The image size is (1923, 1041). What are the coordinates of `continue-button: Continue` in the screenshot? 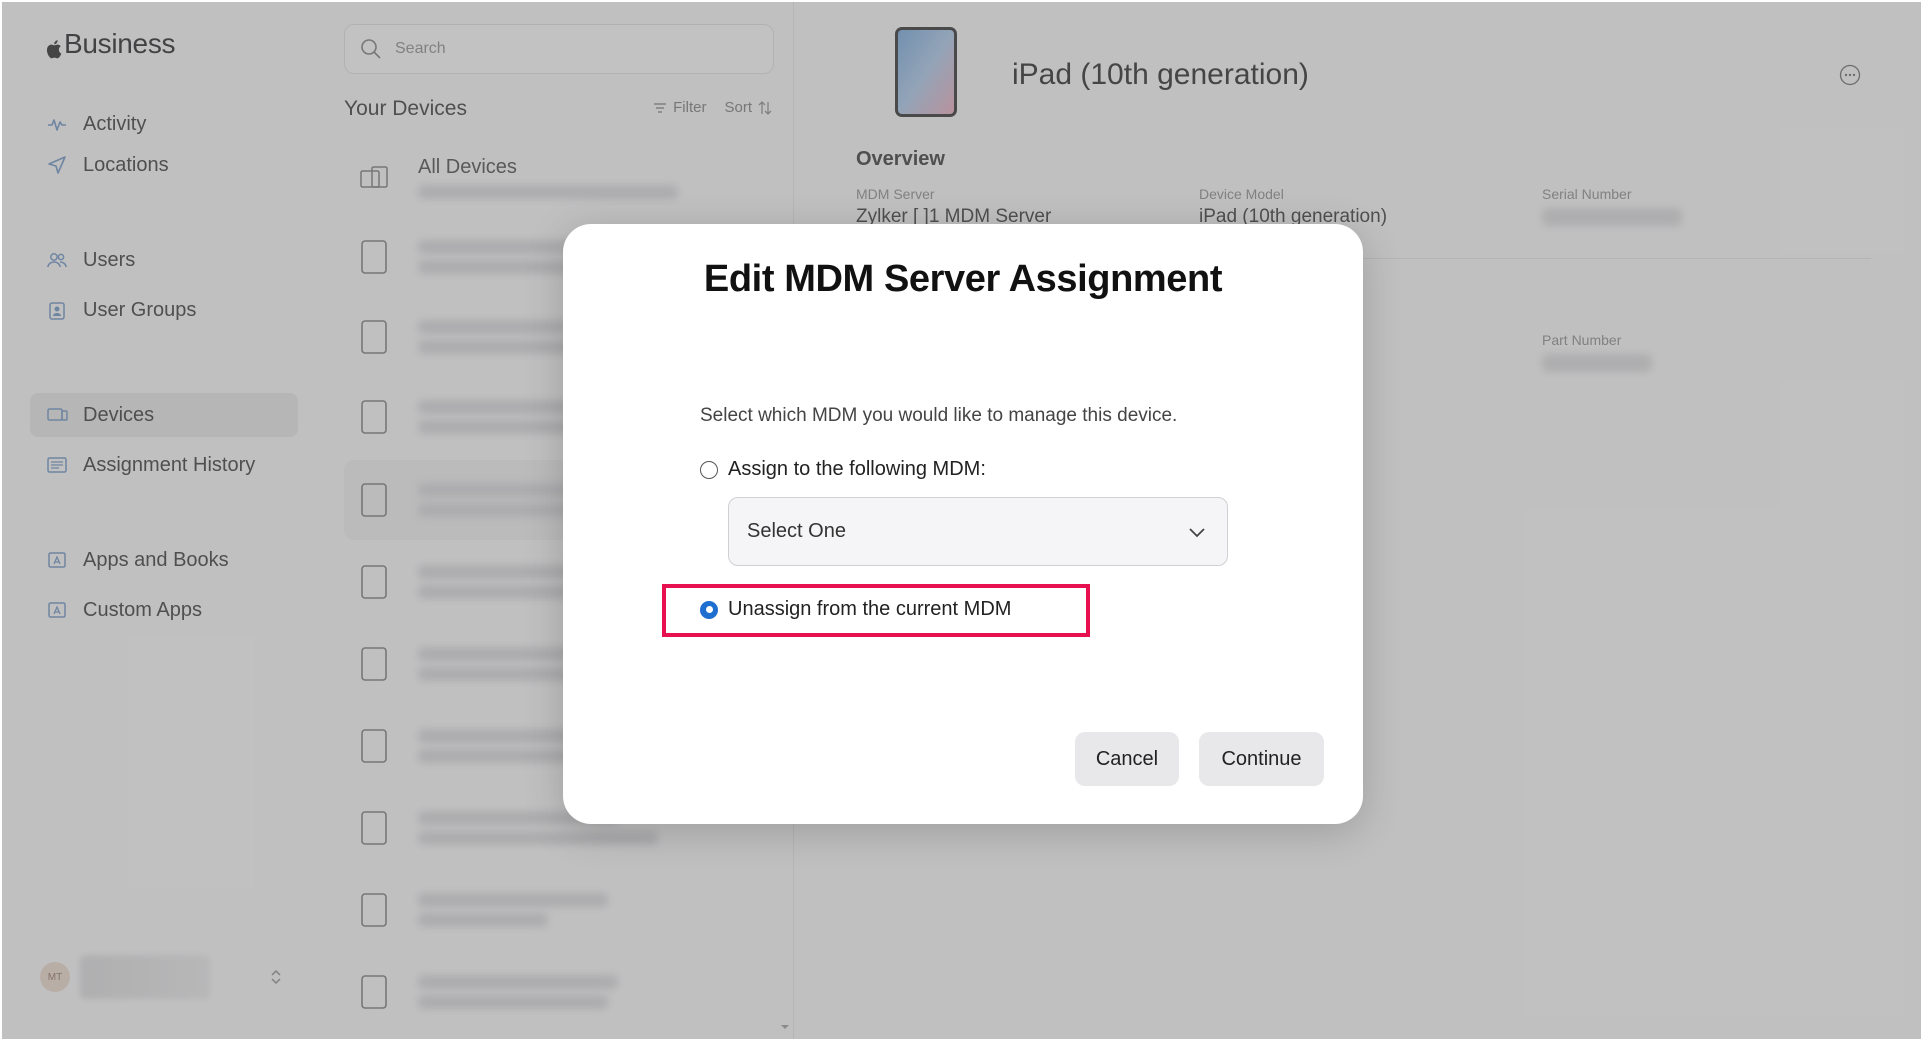 It's located at (1261, 759).